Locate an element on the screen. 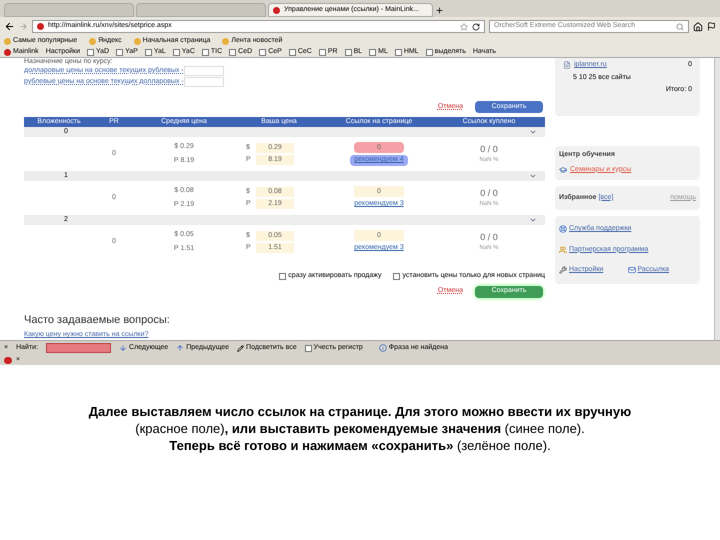  caption-text: Теперь всё готово и нажимаем «сохранить» (зелёное поле). is located at coordinates (360, 445).